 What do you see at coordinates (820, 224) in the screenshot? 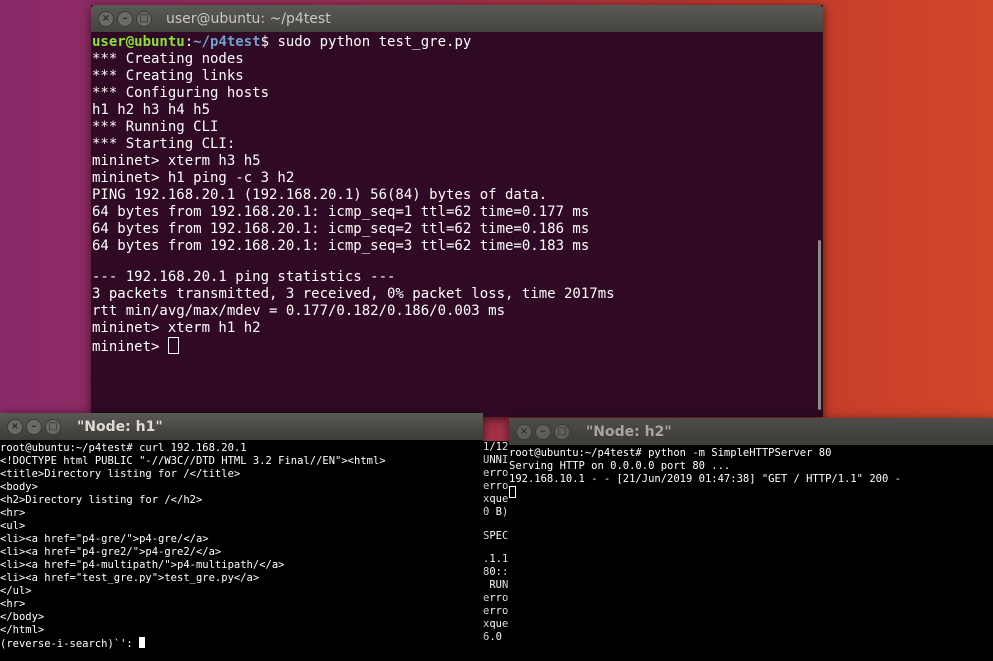
I see `scrollbar` at bounding box center [820, 224].